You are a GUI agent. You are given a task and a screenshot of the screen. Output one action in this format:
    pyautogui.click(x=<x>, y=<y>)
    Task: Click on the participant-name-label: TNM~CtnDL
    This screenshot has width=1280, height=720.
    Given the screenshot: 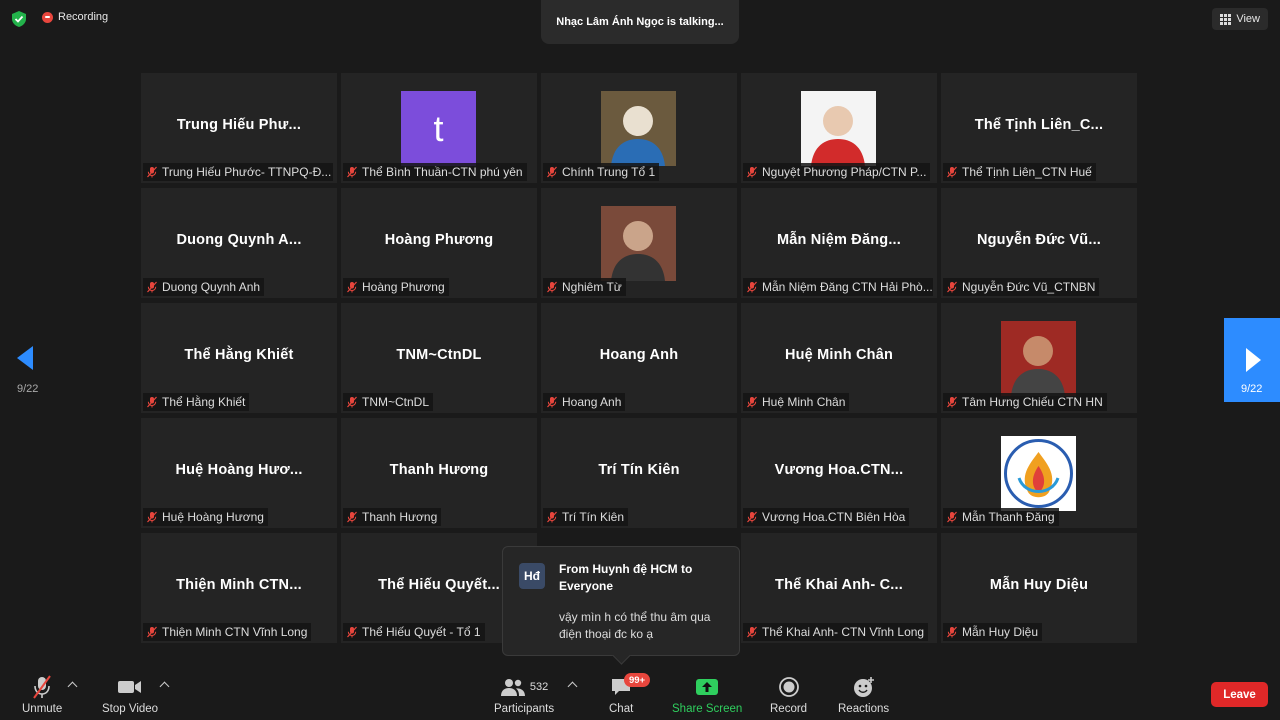 What is the action you would take?
    pyautogui.click(x=388, y=402)
    